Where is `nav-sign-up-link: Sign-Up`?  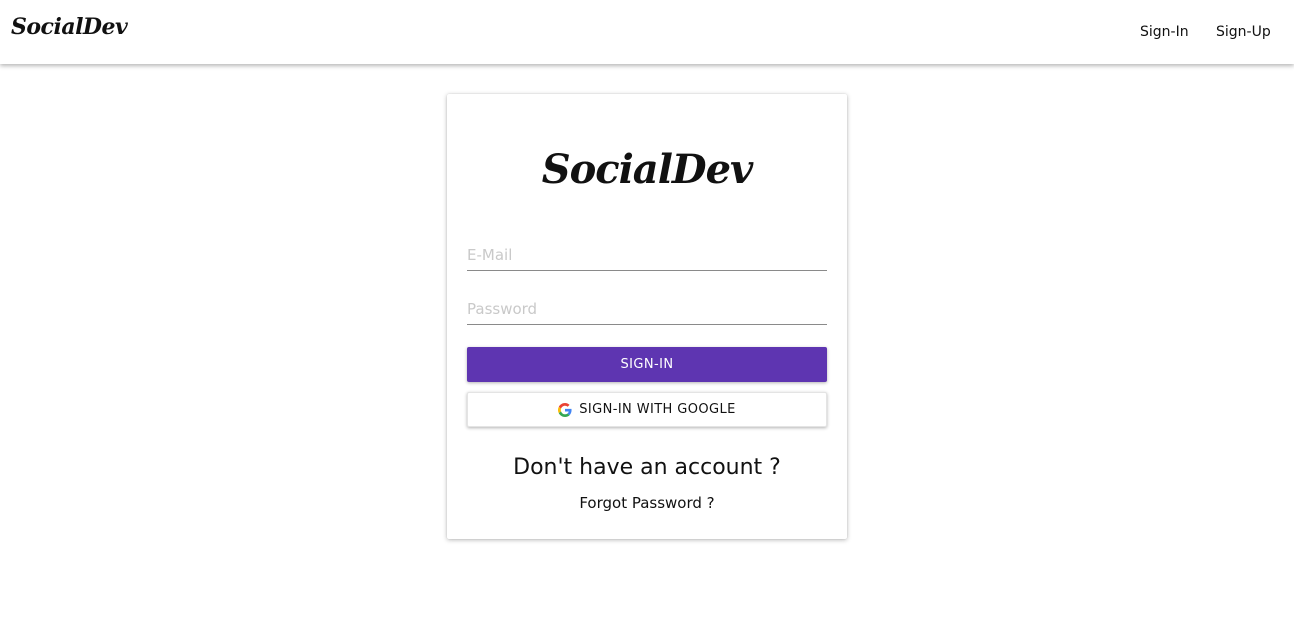
nav-sign-up-link: Sign-Up is located at coordinates (1243, 32).